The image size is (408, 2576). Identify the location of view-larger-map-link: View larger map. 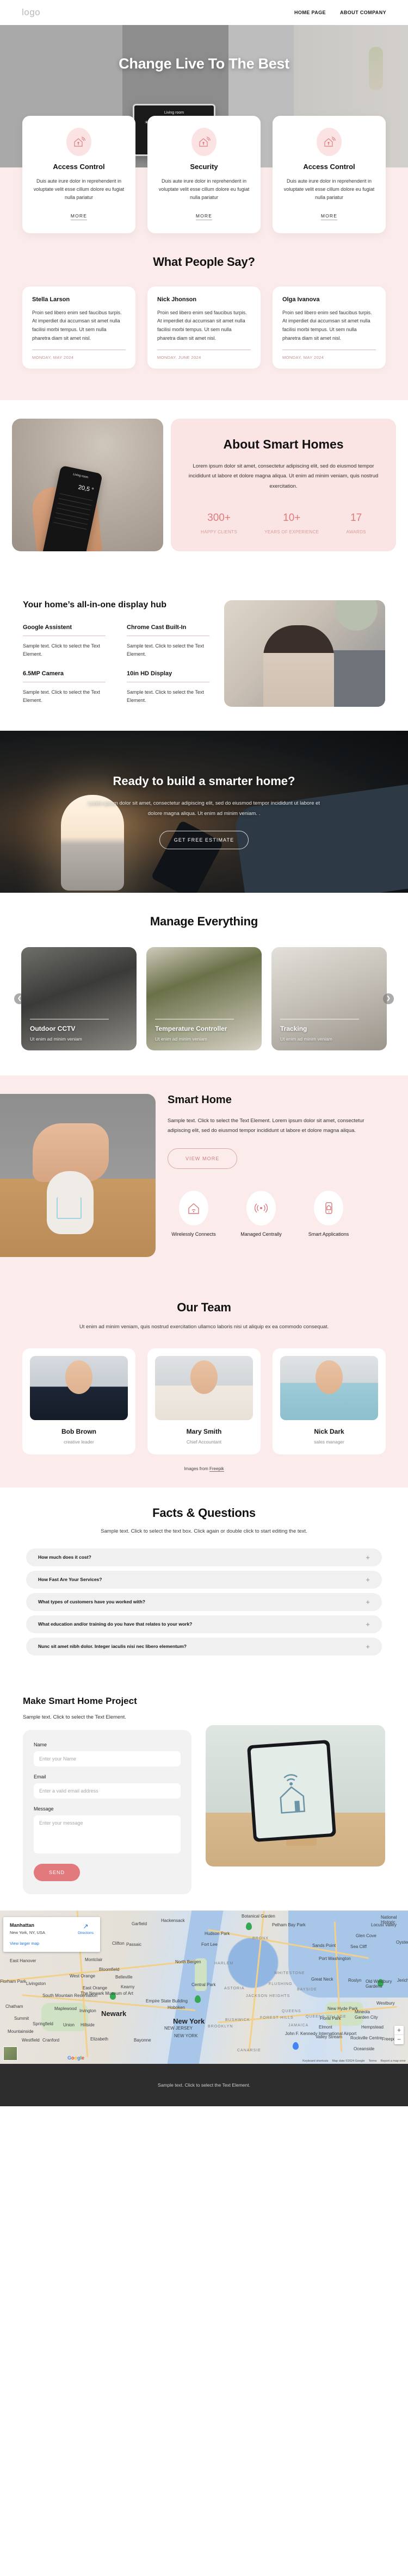
(52, 1943).